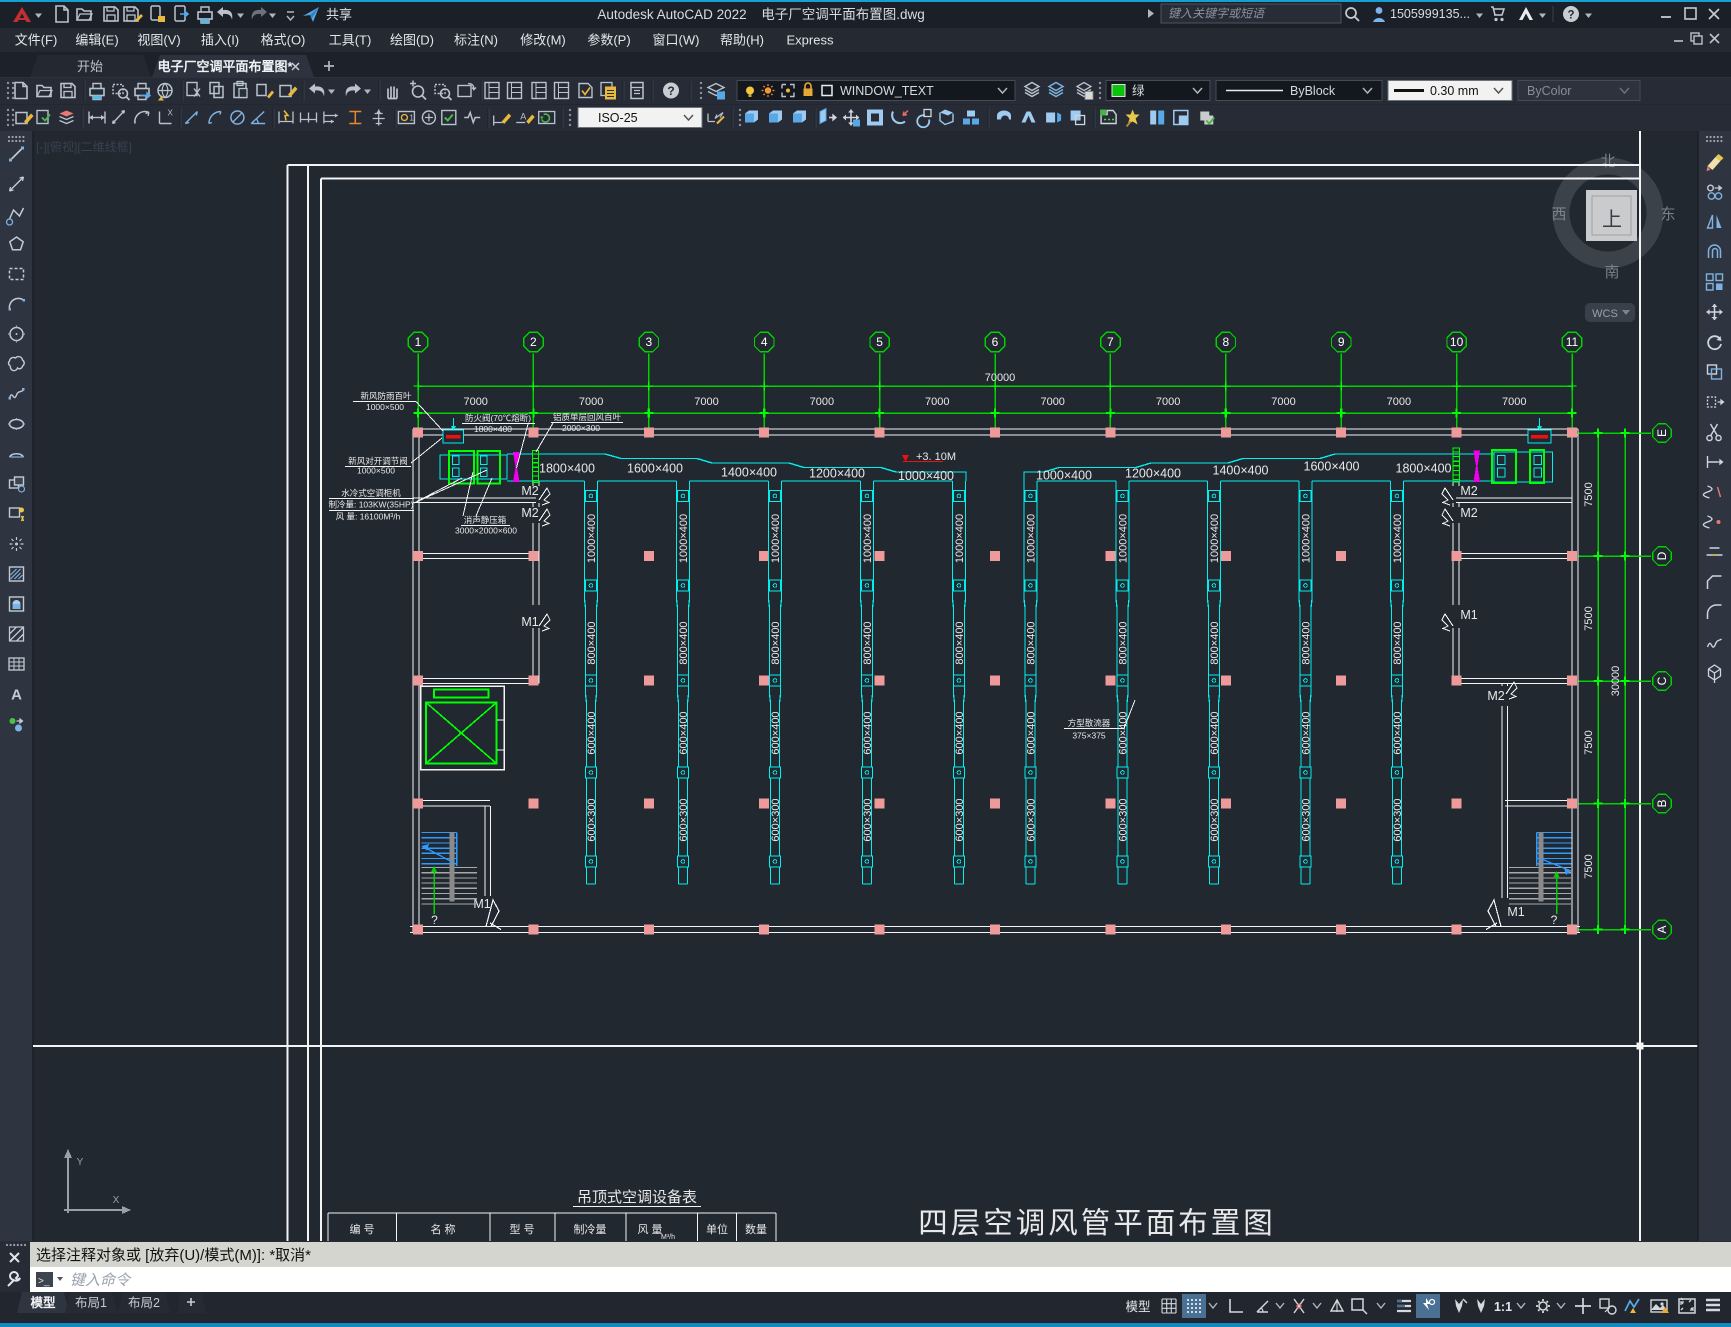 The image size is (1731, 1327). What do you see at coordinates (386, 396) in the screenshot?
I see `svg-text: 新风防雨百叶` at bounding box center [386, 396].